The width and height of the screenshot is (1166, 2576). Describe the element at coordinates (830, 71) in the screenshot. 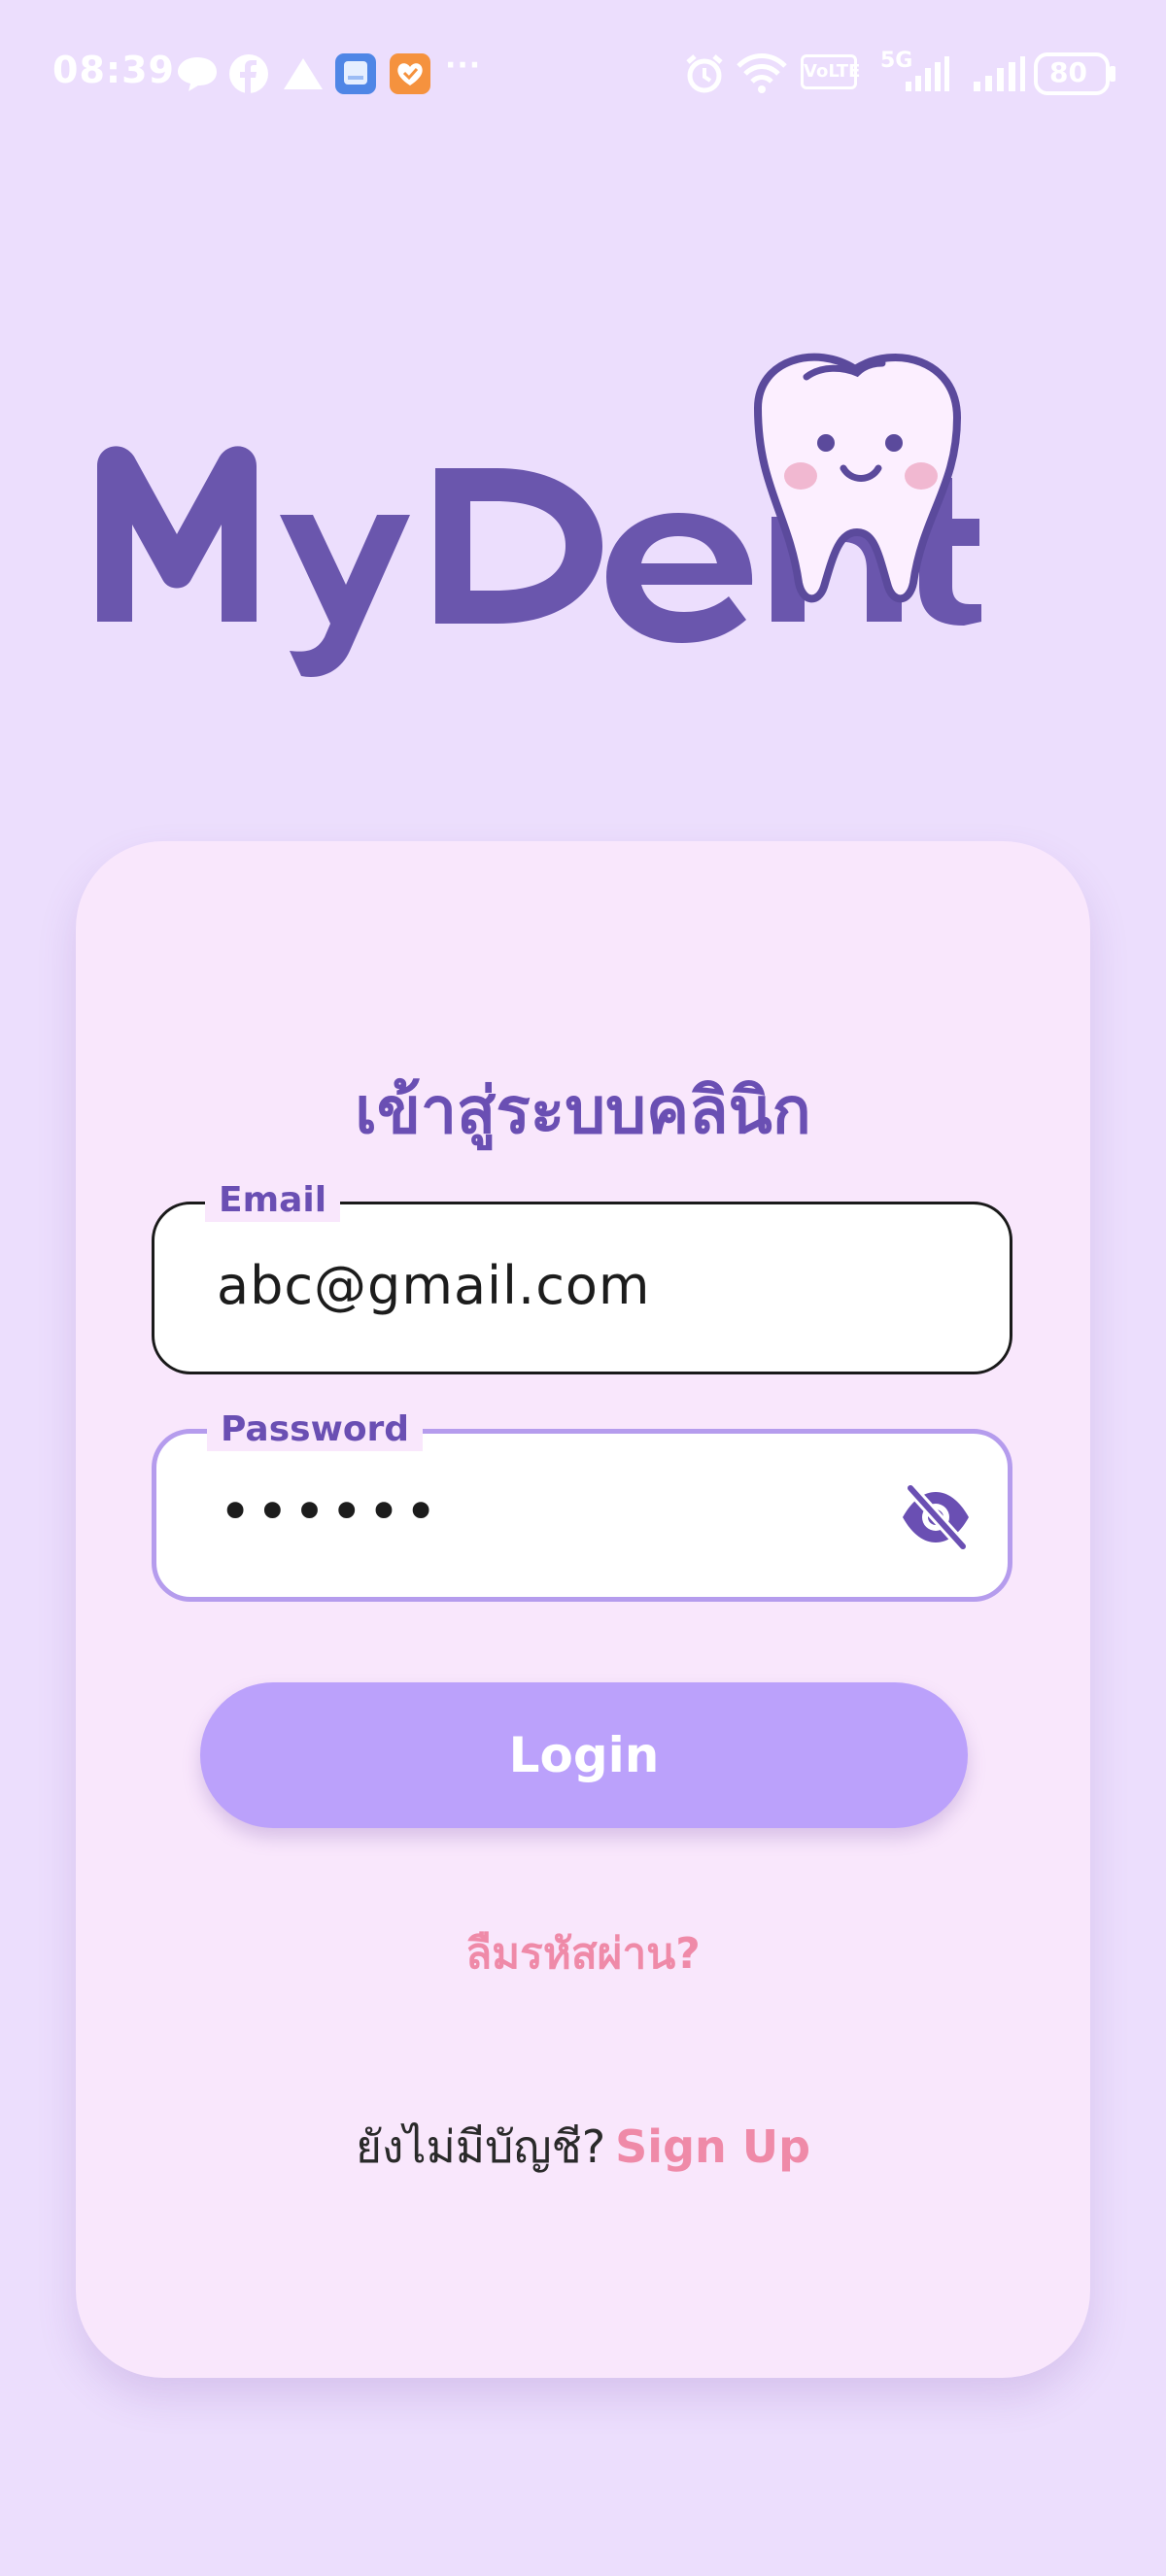

I see `volte-badge: VoLTE` at that location.